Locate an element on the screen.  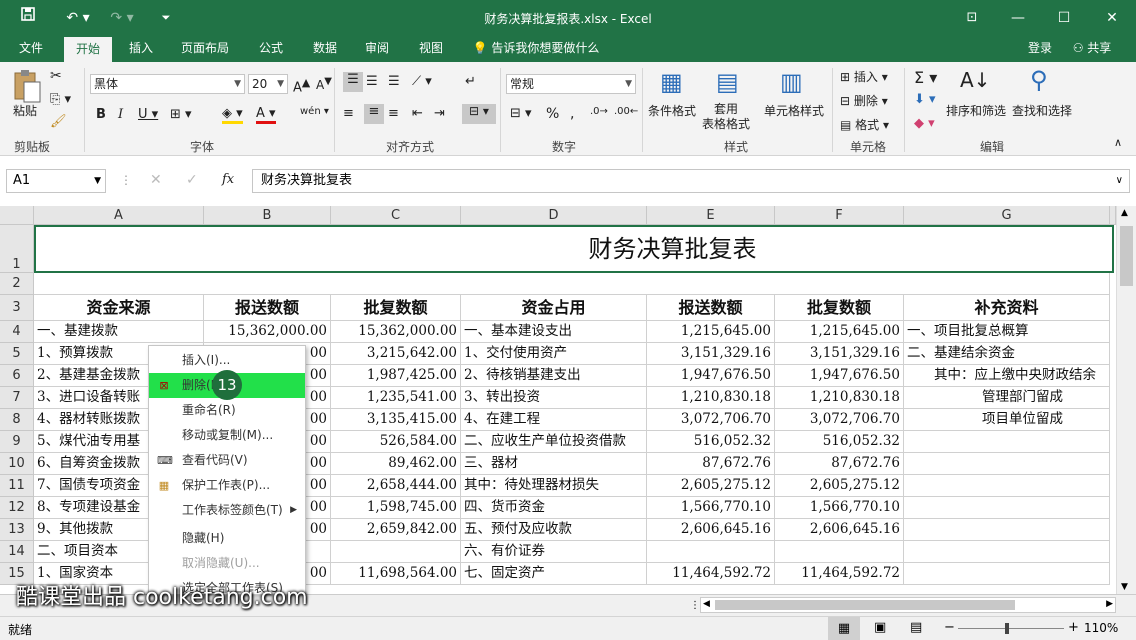
maximize-icon: ☐ is located at coordinates (1064, 18).